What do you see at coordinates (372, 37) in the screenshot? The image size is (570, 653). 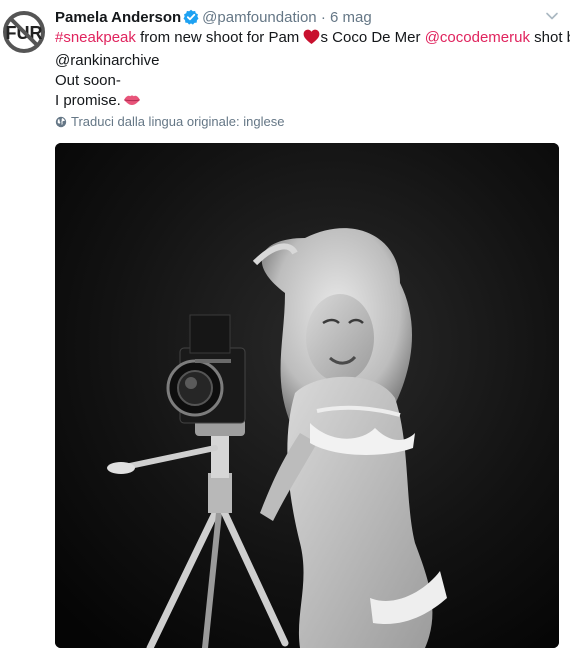 I see `tweet-text-part-2: s Coco De Mer` at bounding box center [372, 37].